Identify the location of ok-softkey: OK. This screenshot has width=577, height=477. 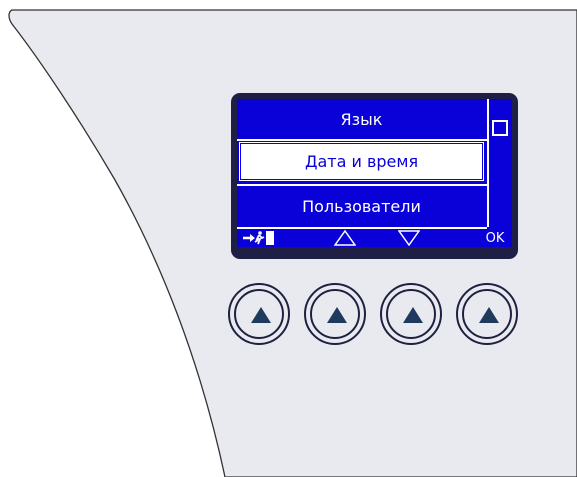
(495, 238).